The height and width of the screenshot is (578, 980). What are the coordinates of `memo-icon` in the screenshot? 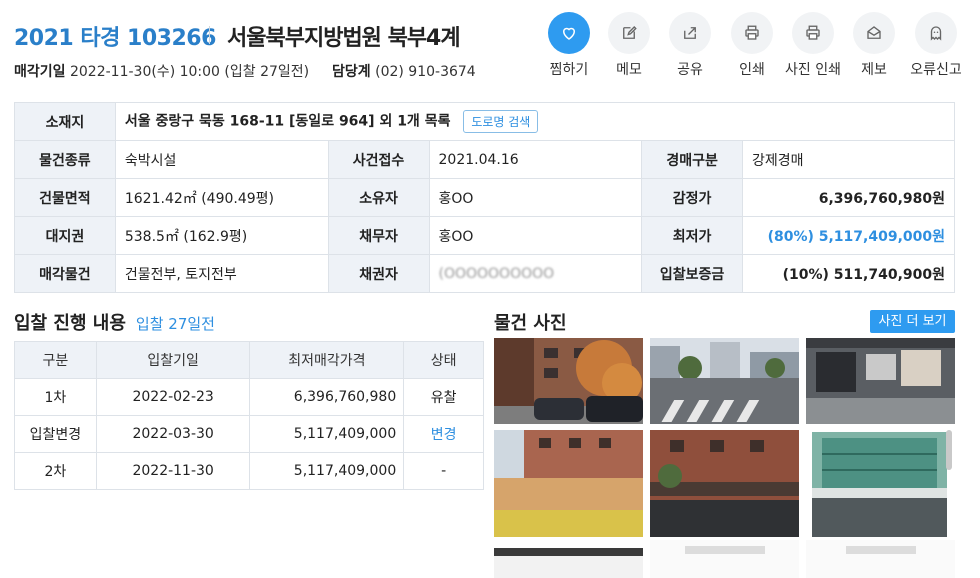 It's located at (630, 32).